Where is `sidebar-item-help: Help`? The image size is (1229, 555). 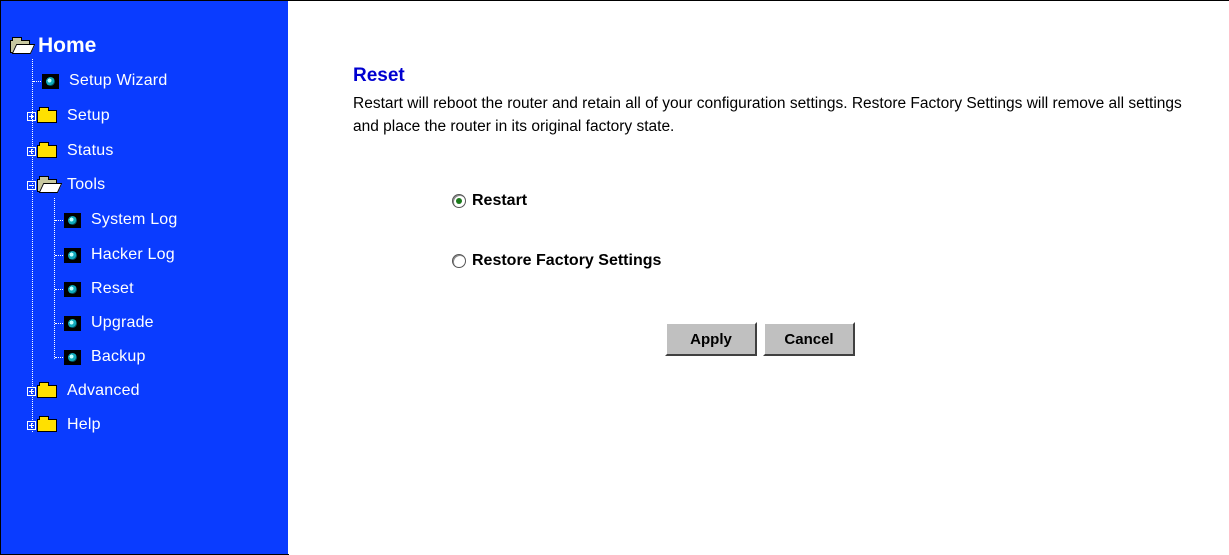 sidebar-item-help: Help is located at coordinates (64, 424).